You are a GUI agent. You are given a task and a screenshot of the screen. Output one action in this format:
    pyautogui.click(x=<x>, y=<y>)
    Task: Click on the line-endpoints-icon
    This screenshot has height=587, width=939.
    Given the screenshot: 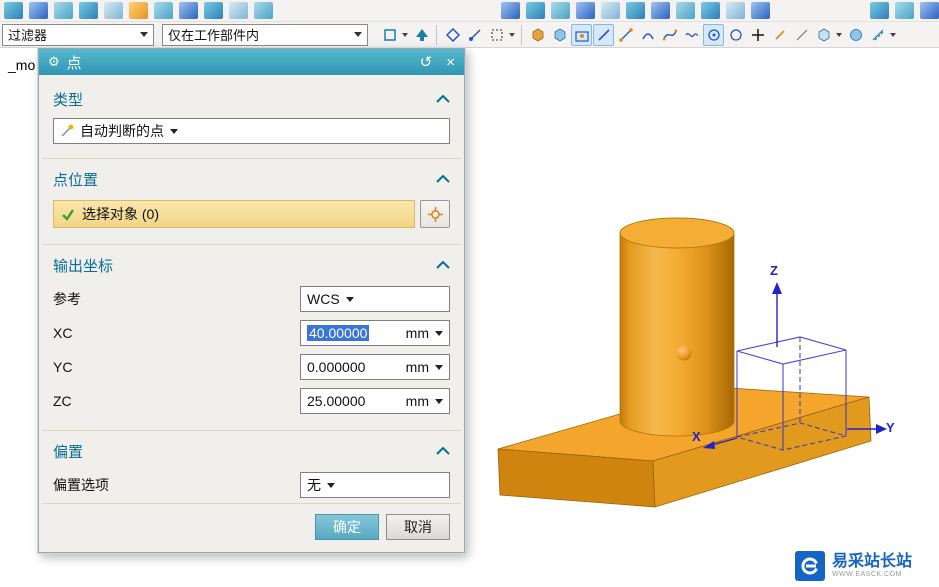 What is the action you would take?
    pyautogui.click(x=625, y=35)
    